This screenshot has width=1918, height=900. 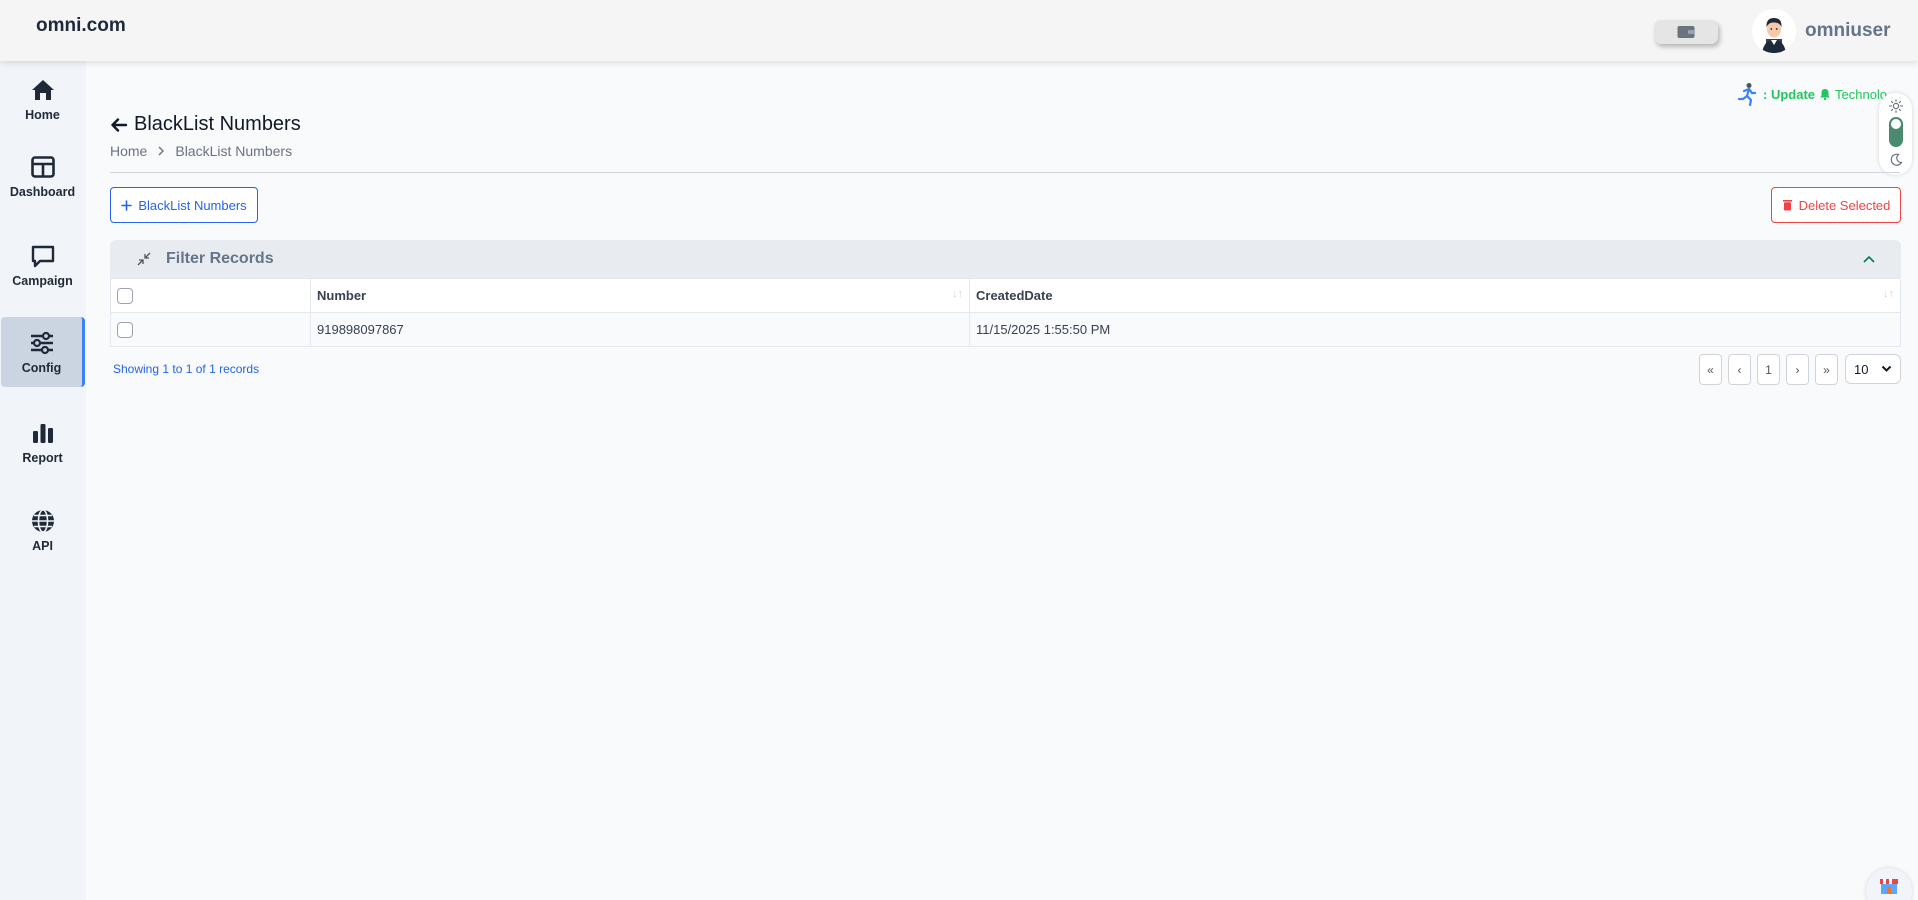 I want to click on sidebar-item-label: Home, so click(x=42, y=115).